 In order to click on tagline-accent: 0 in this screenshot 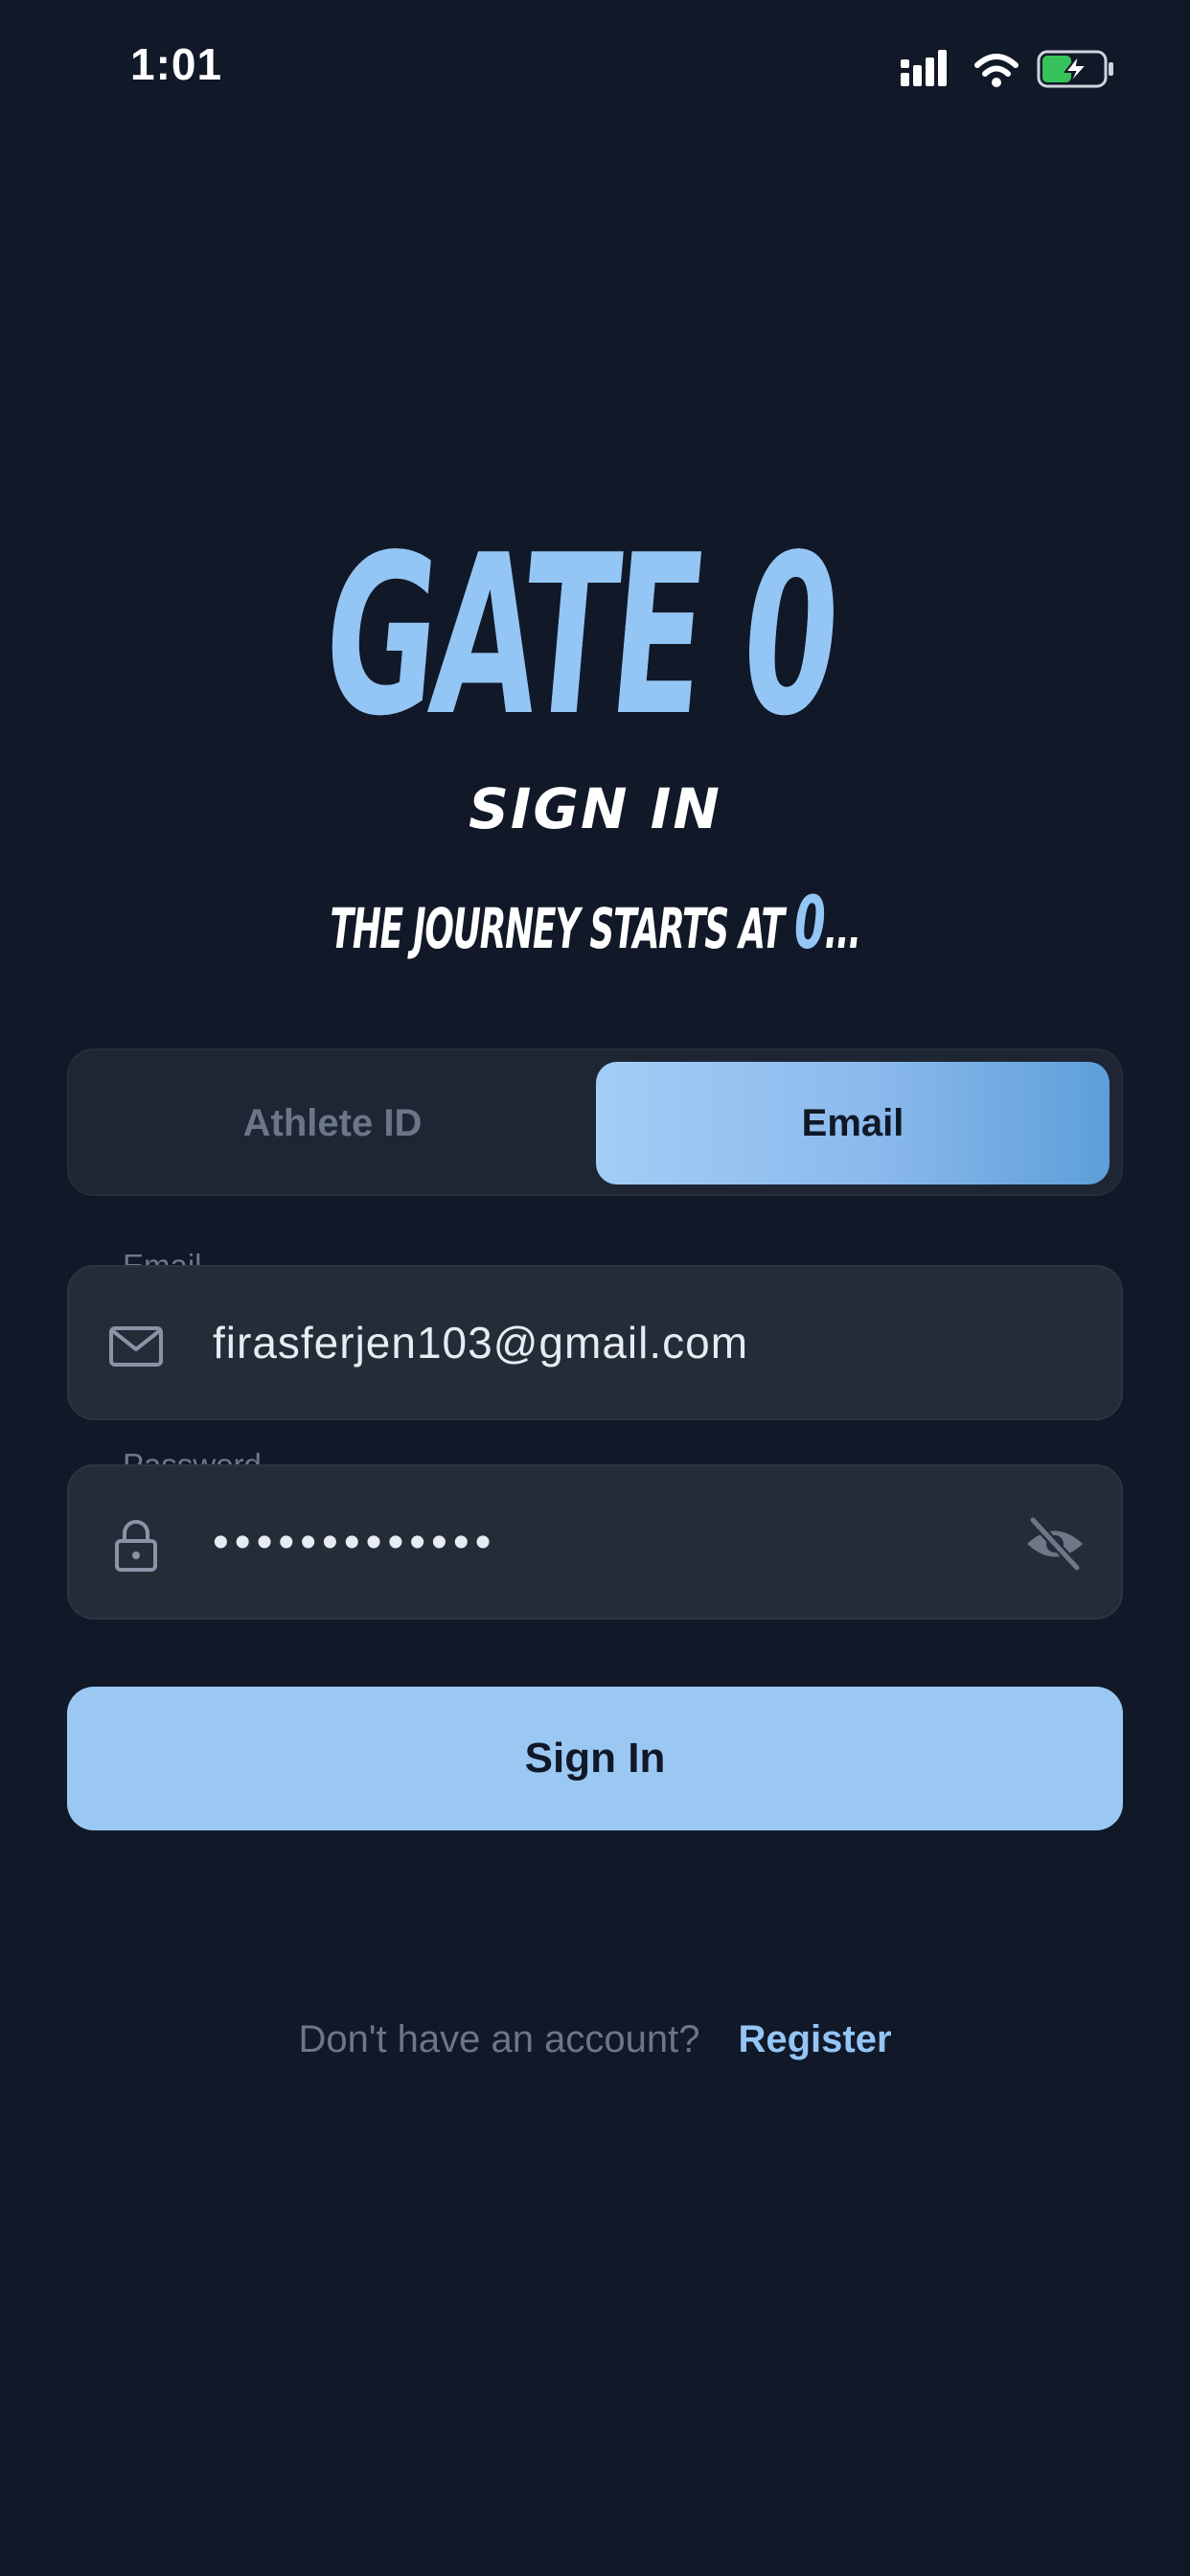, I will do `click(810, 922)`.